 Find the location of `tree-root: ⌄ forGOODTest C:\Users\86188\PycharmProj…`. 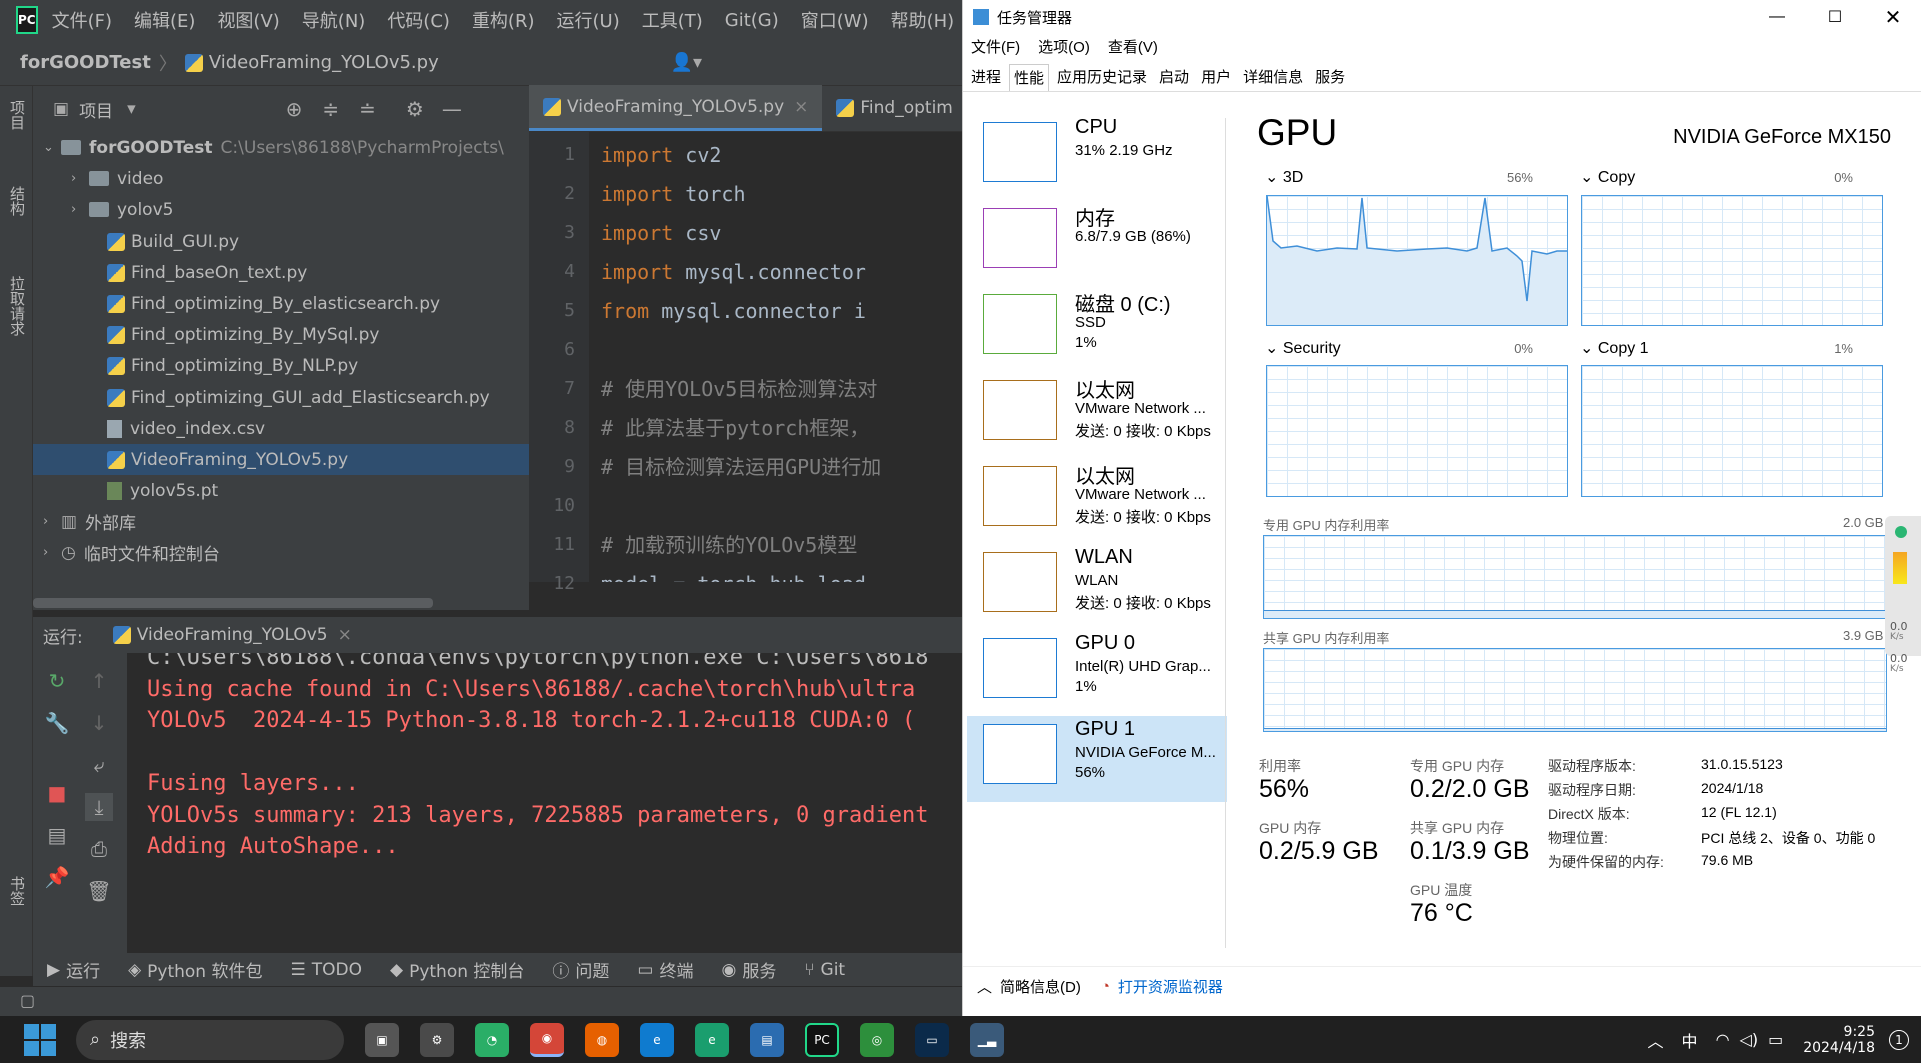

tree-root: ⌄ forGOODTest C:\Users\86188\PycharmProj… is located at coordinates (281, 147).